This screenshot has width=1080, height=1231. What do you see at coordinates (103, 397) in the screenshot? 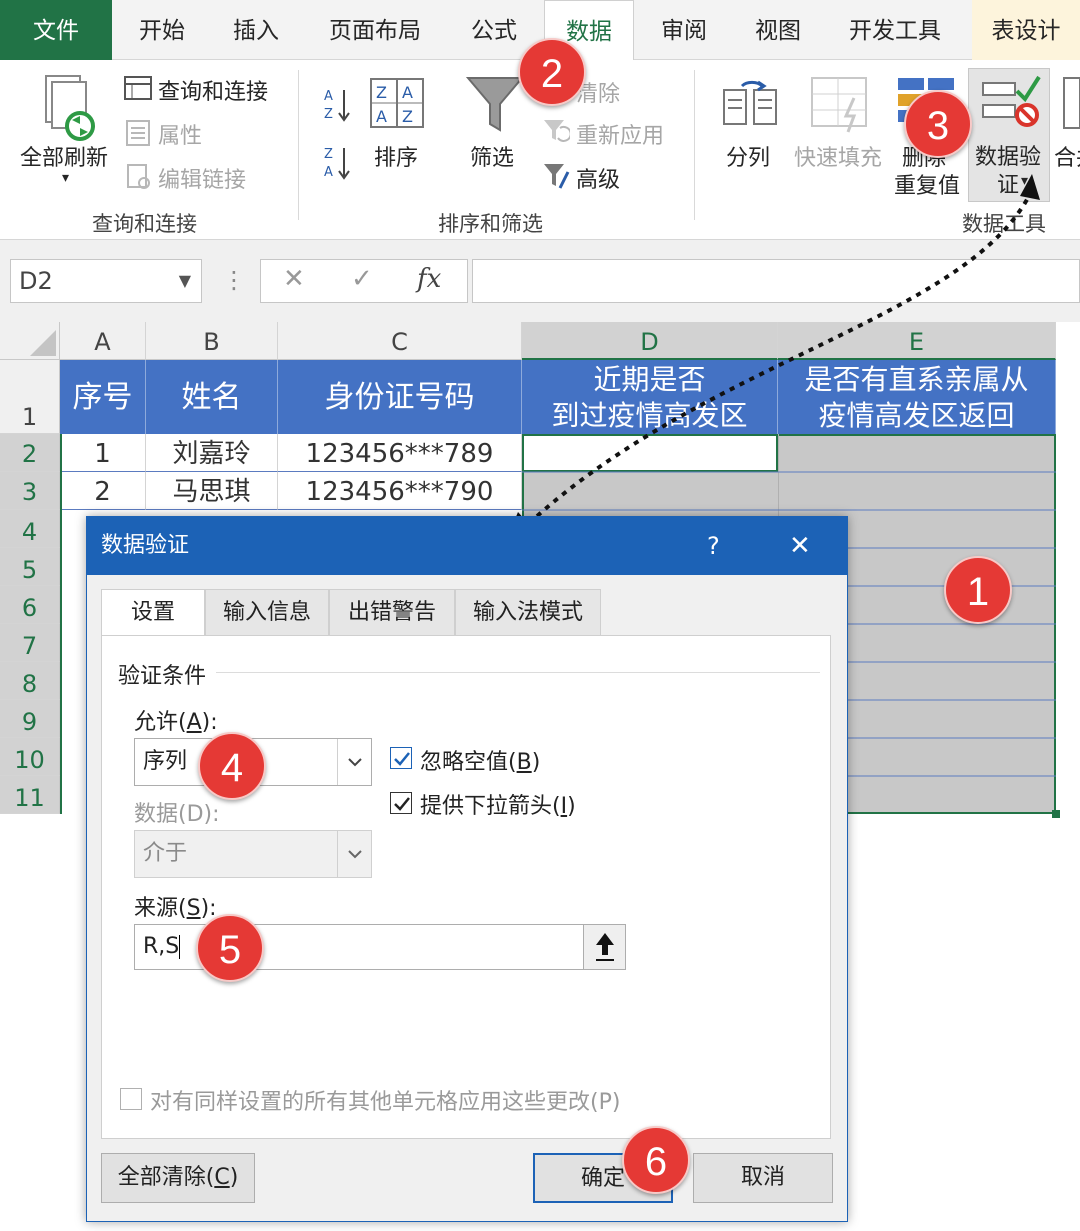
I see `table-header-cell: 序号` at bounding box center [103, 397].